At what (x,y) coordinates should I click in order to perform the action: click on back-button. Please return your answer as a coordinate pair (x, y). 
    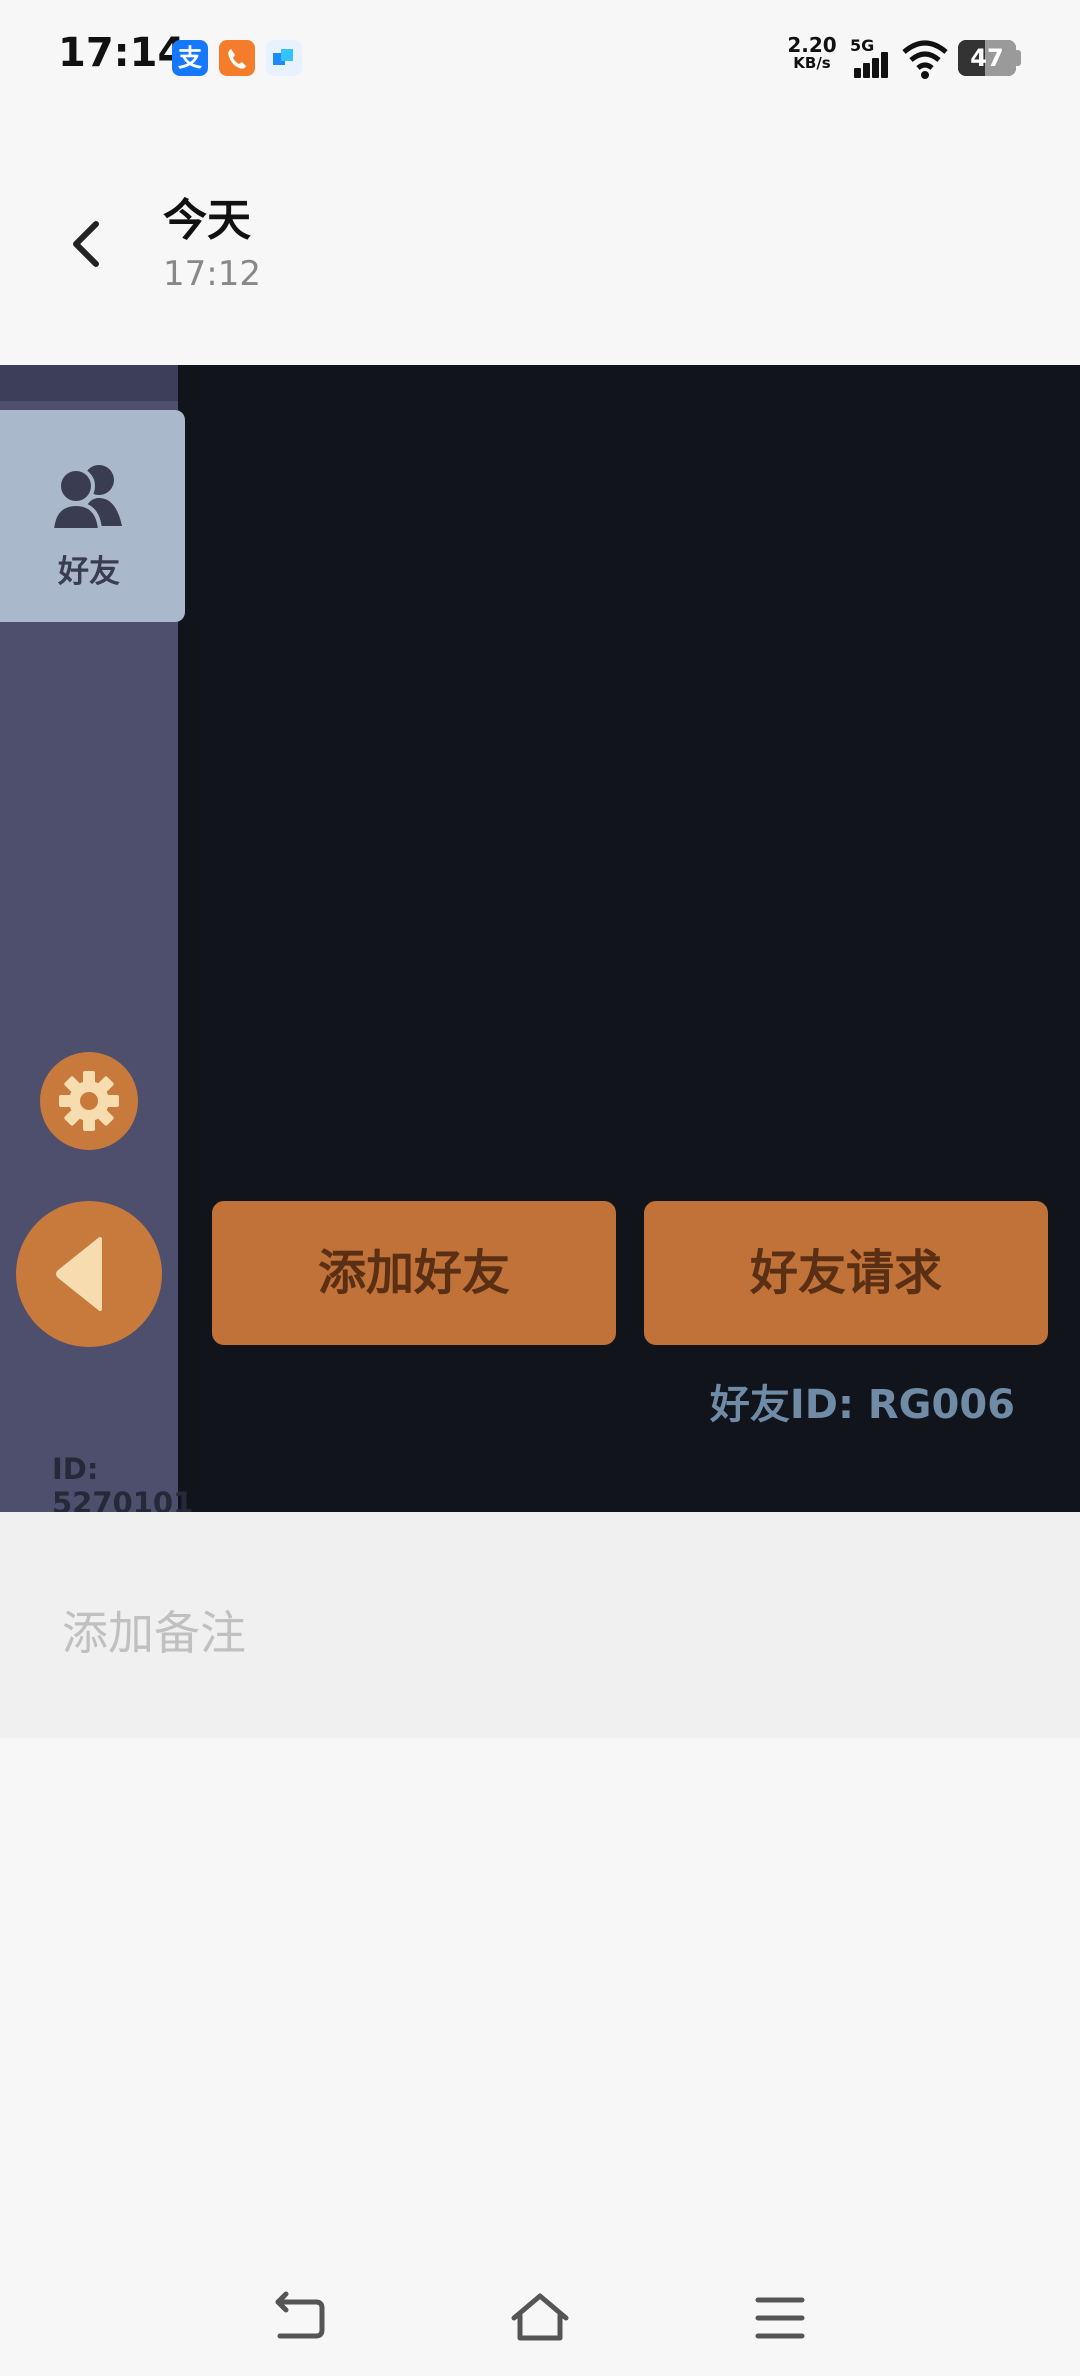
    Looking at the image, I should click on (88, 244).